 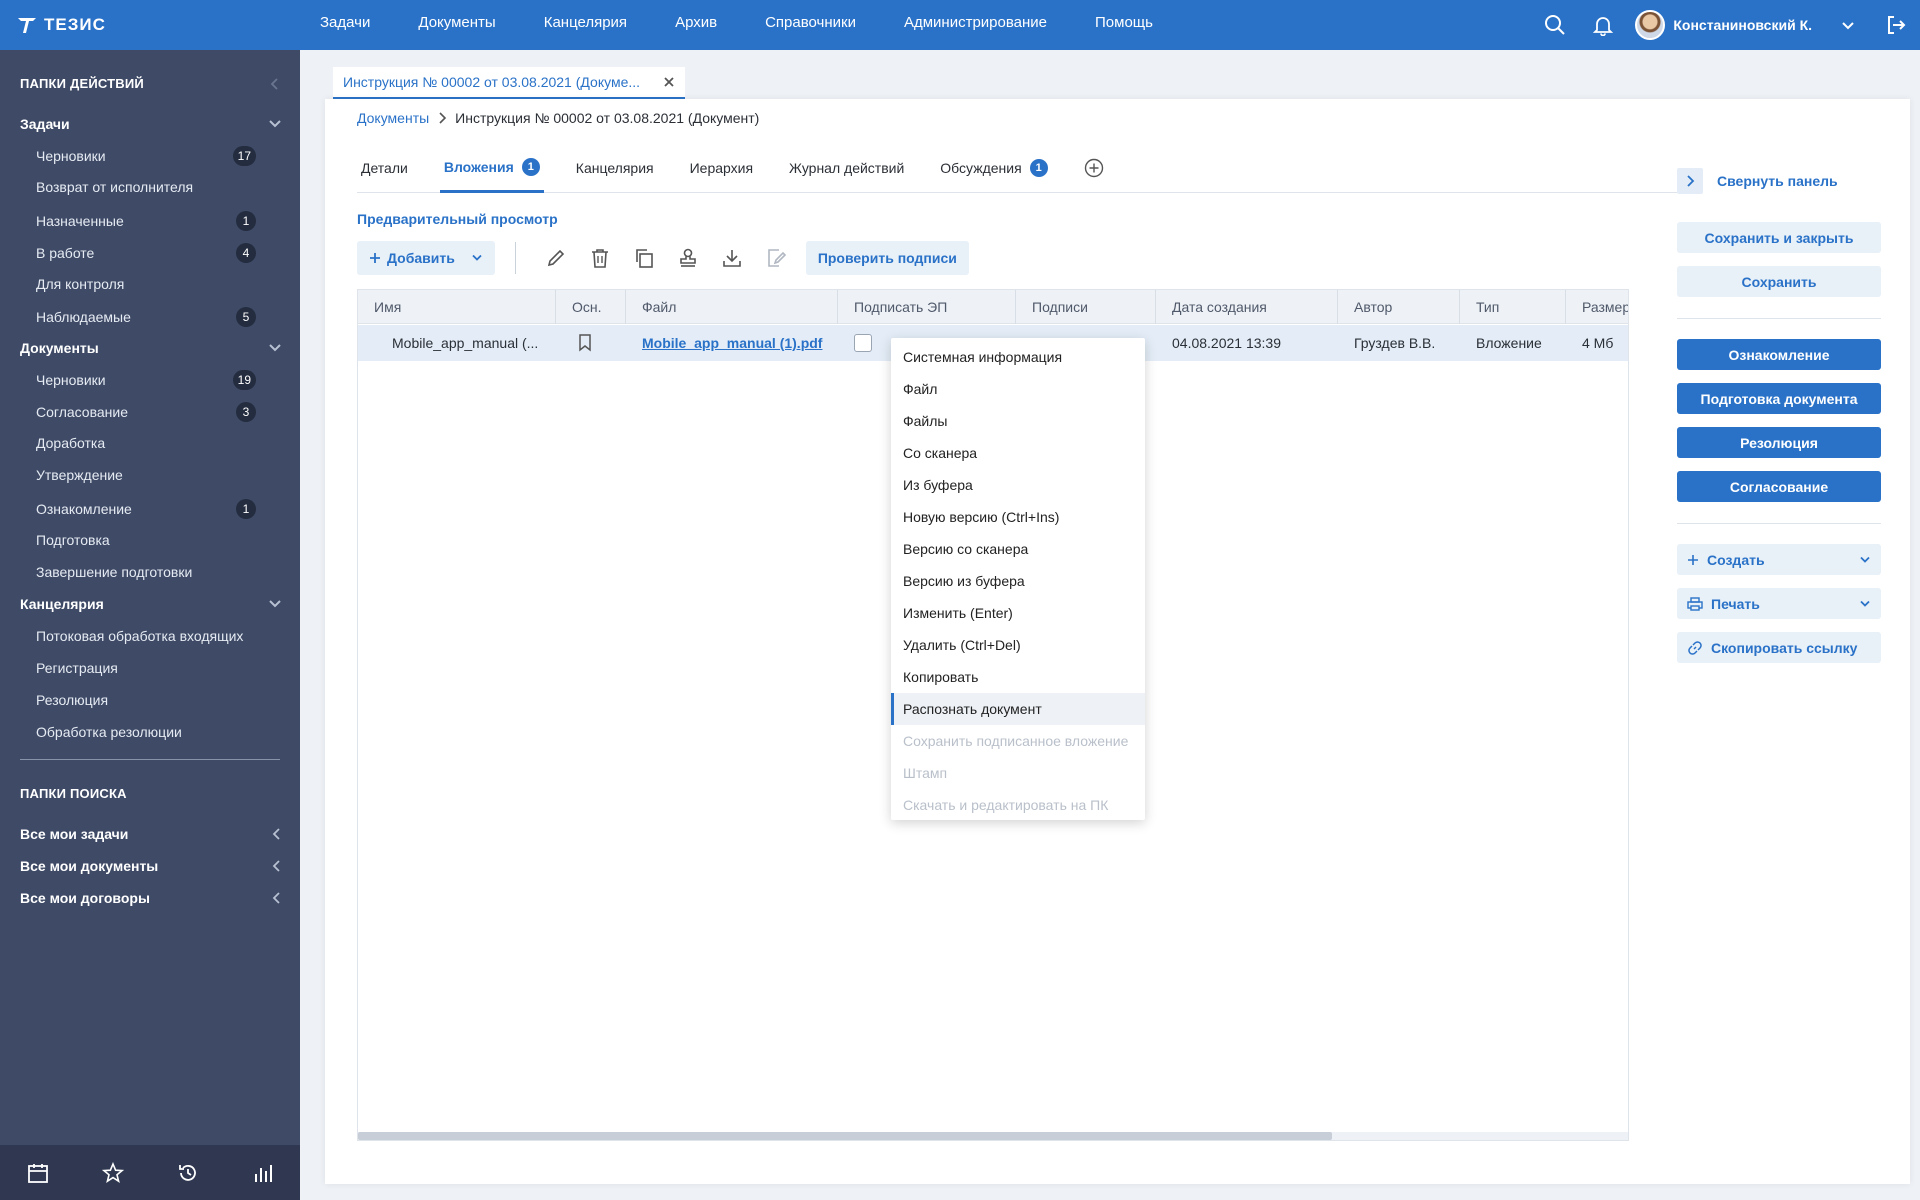 What do you see at coordinates (688, 258) in the screenshot?
I see `stamp-icon` at bounding box center [688, 258].